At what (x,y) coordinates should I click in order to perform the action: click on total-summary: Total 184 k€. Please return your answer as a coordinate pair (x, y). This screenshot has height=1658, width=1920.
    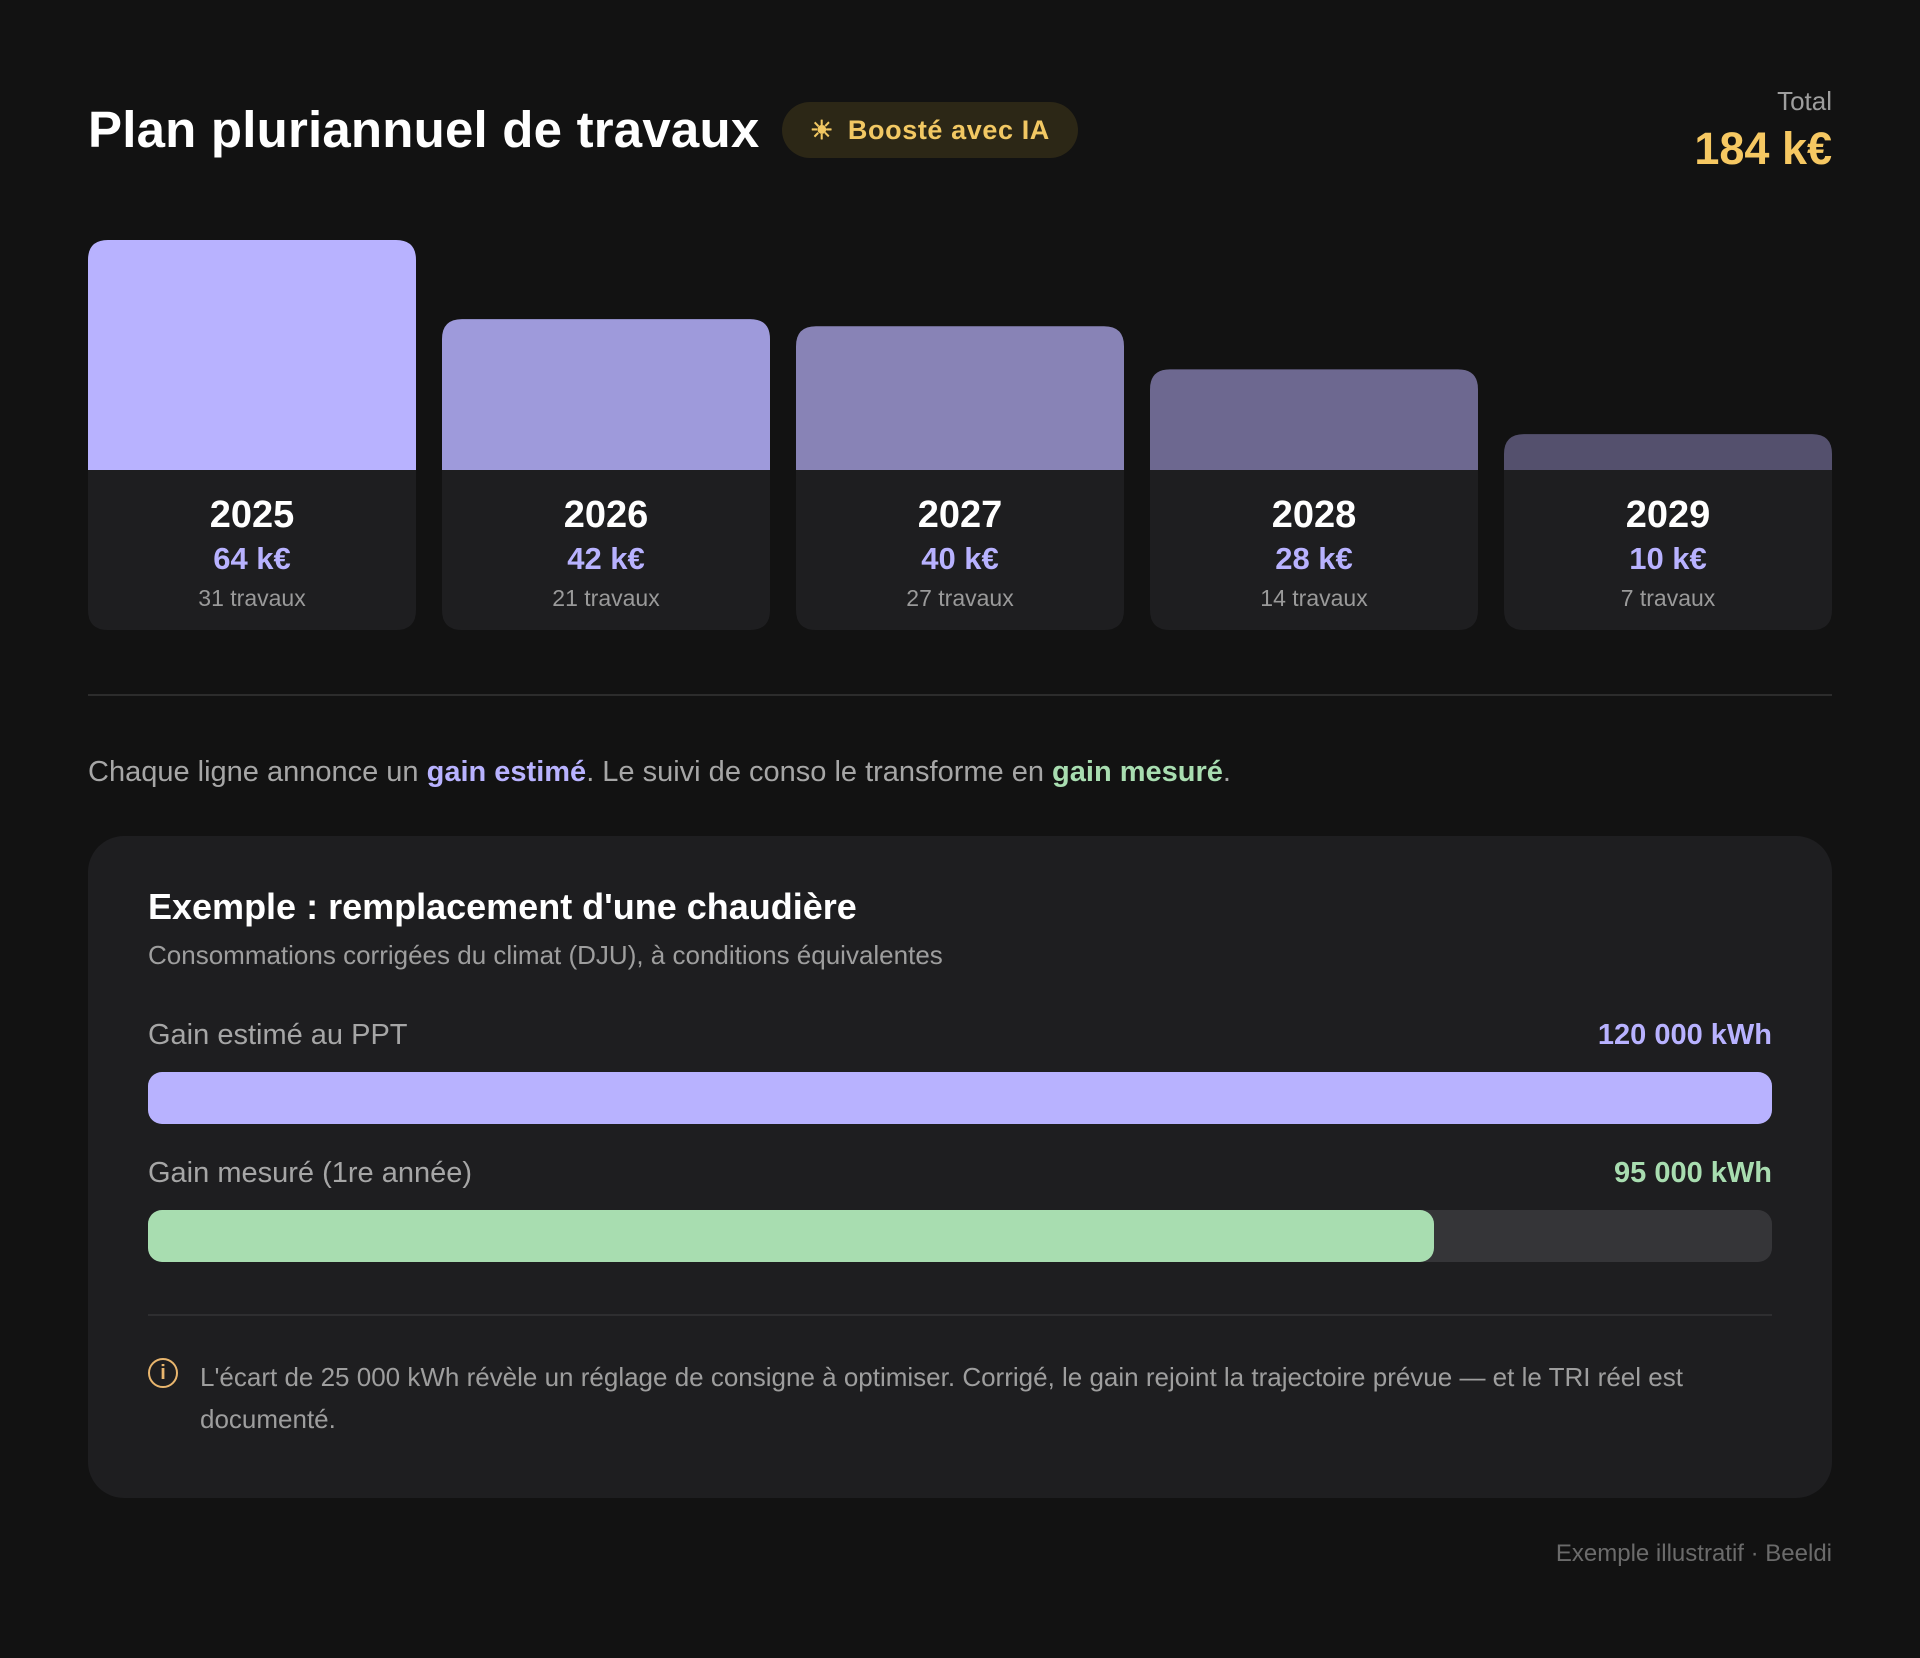
    Looking at the image, I should click on (1763, 130).